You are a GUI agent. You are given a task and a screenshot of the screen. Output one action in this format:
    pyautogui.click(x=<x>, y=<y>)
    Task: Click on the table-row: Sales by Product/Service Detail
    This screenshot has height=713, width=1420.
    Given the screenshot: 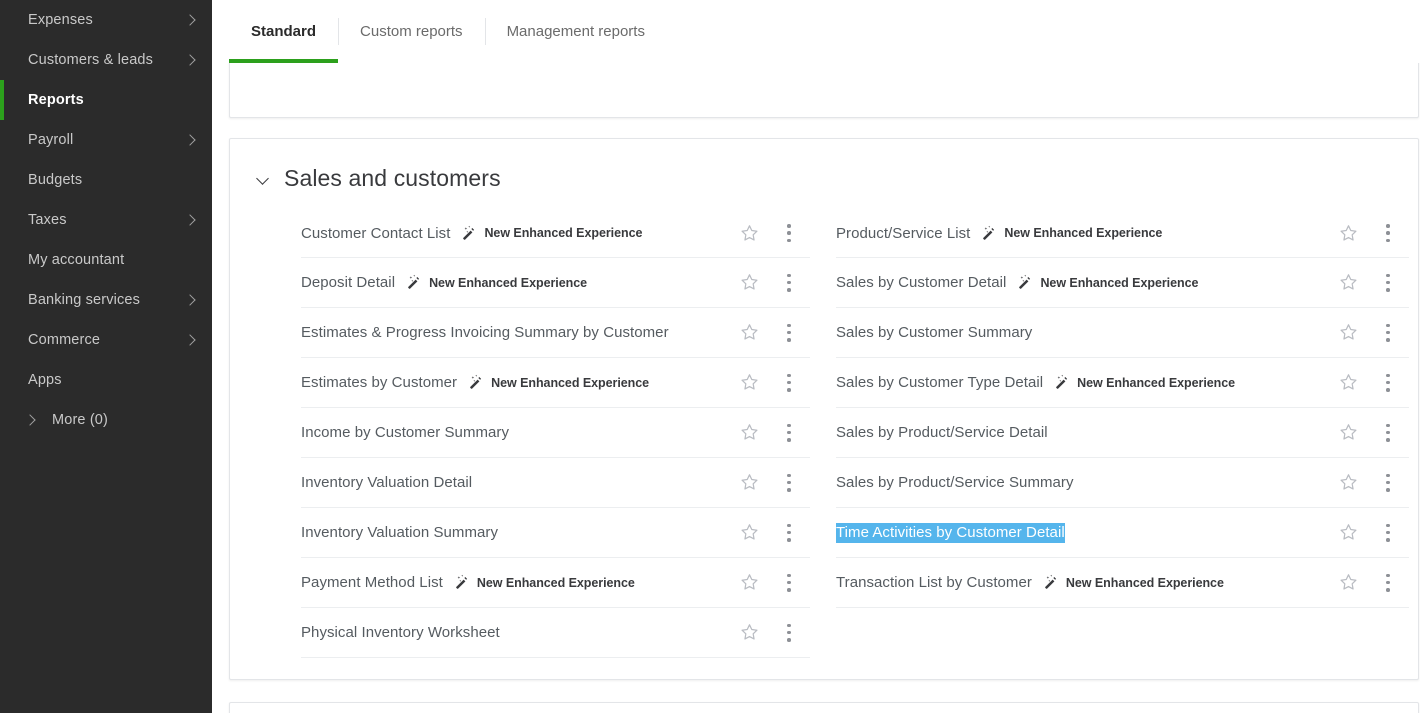 What is the action you would take?
    pyautogui.click(x=1122, y=433)
    